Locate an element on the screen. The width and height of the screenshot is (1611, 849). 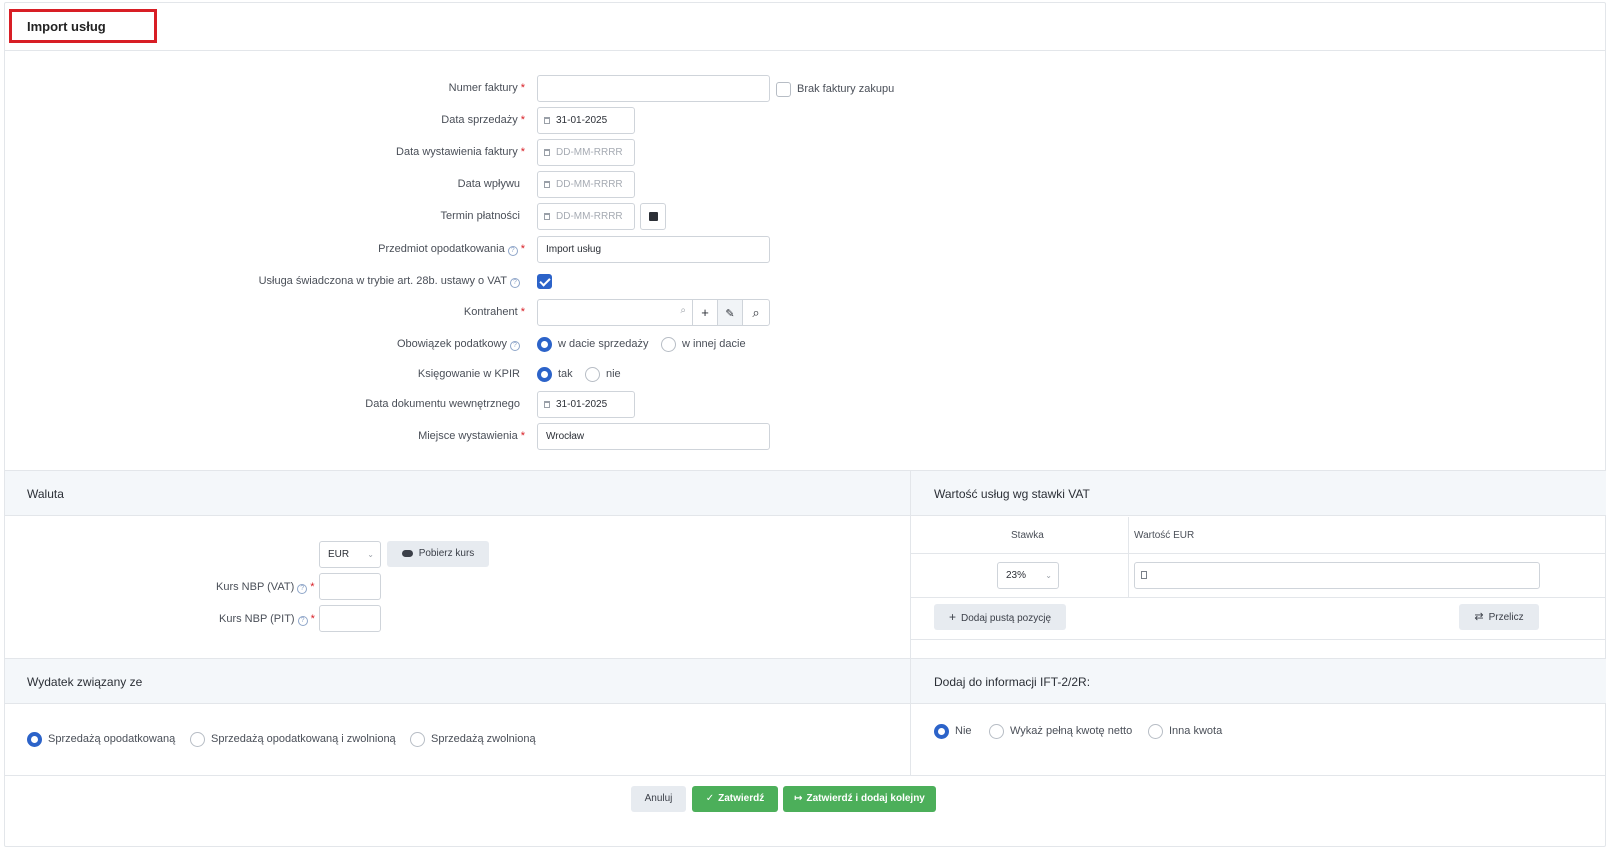
art28b-checkbox is located at coordinates (544, 281).